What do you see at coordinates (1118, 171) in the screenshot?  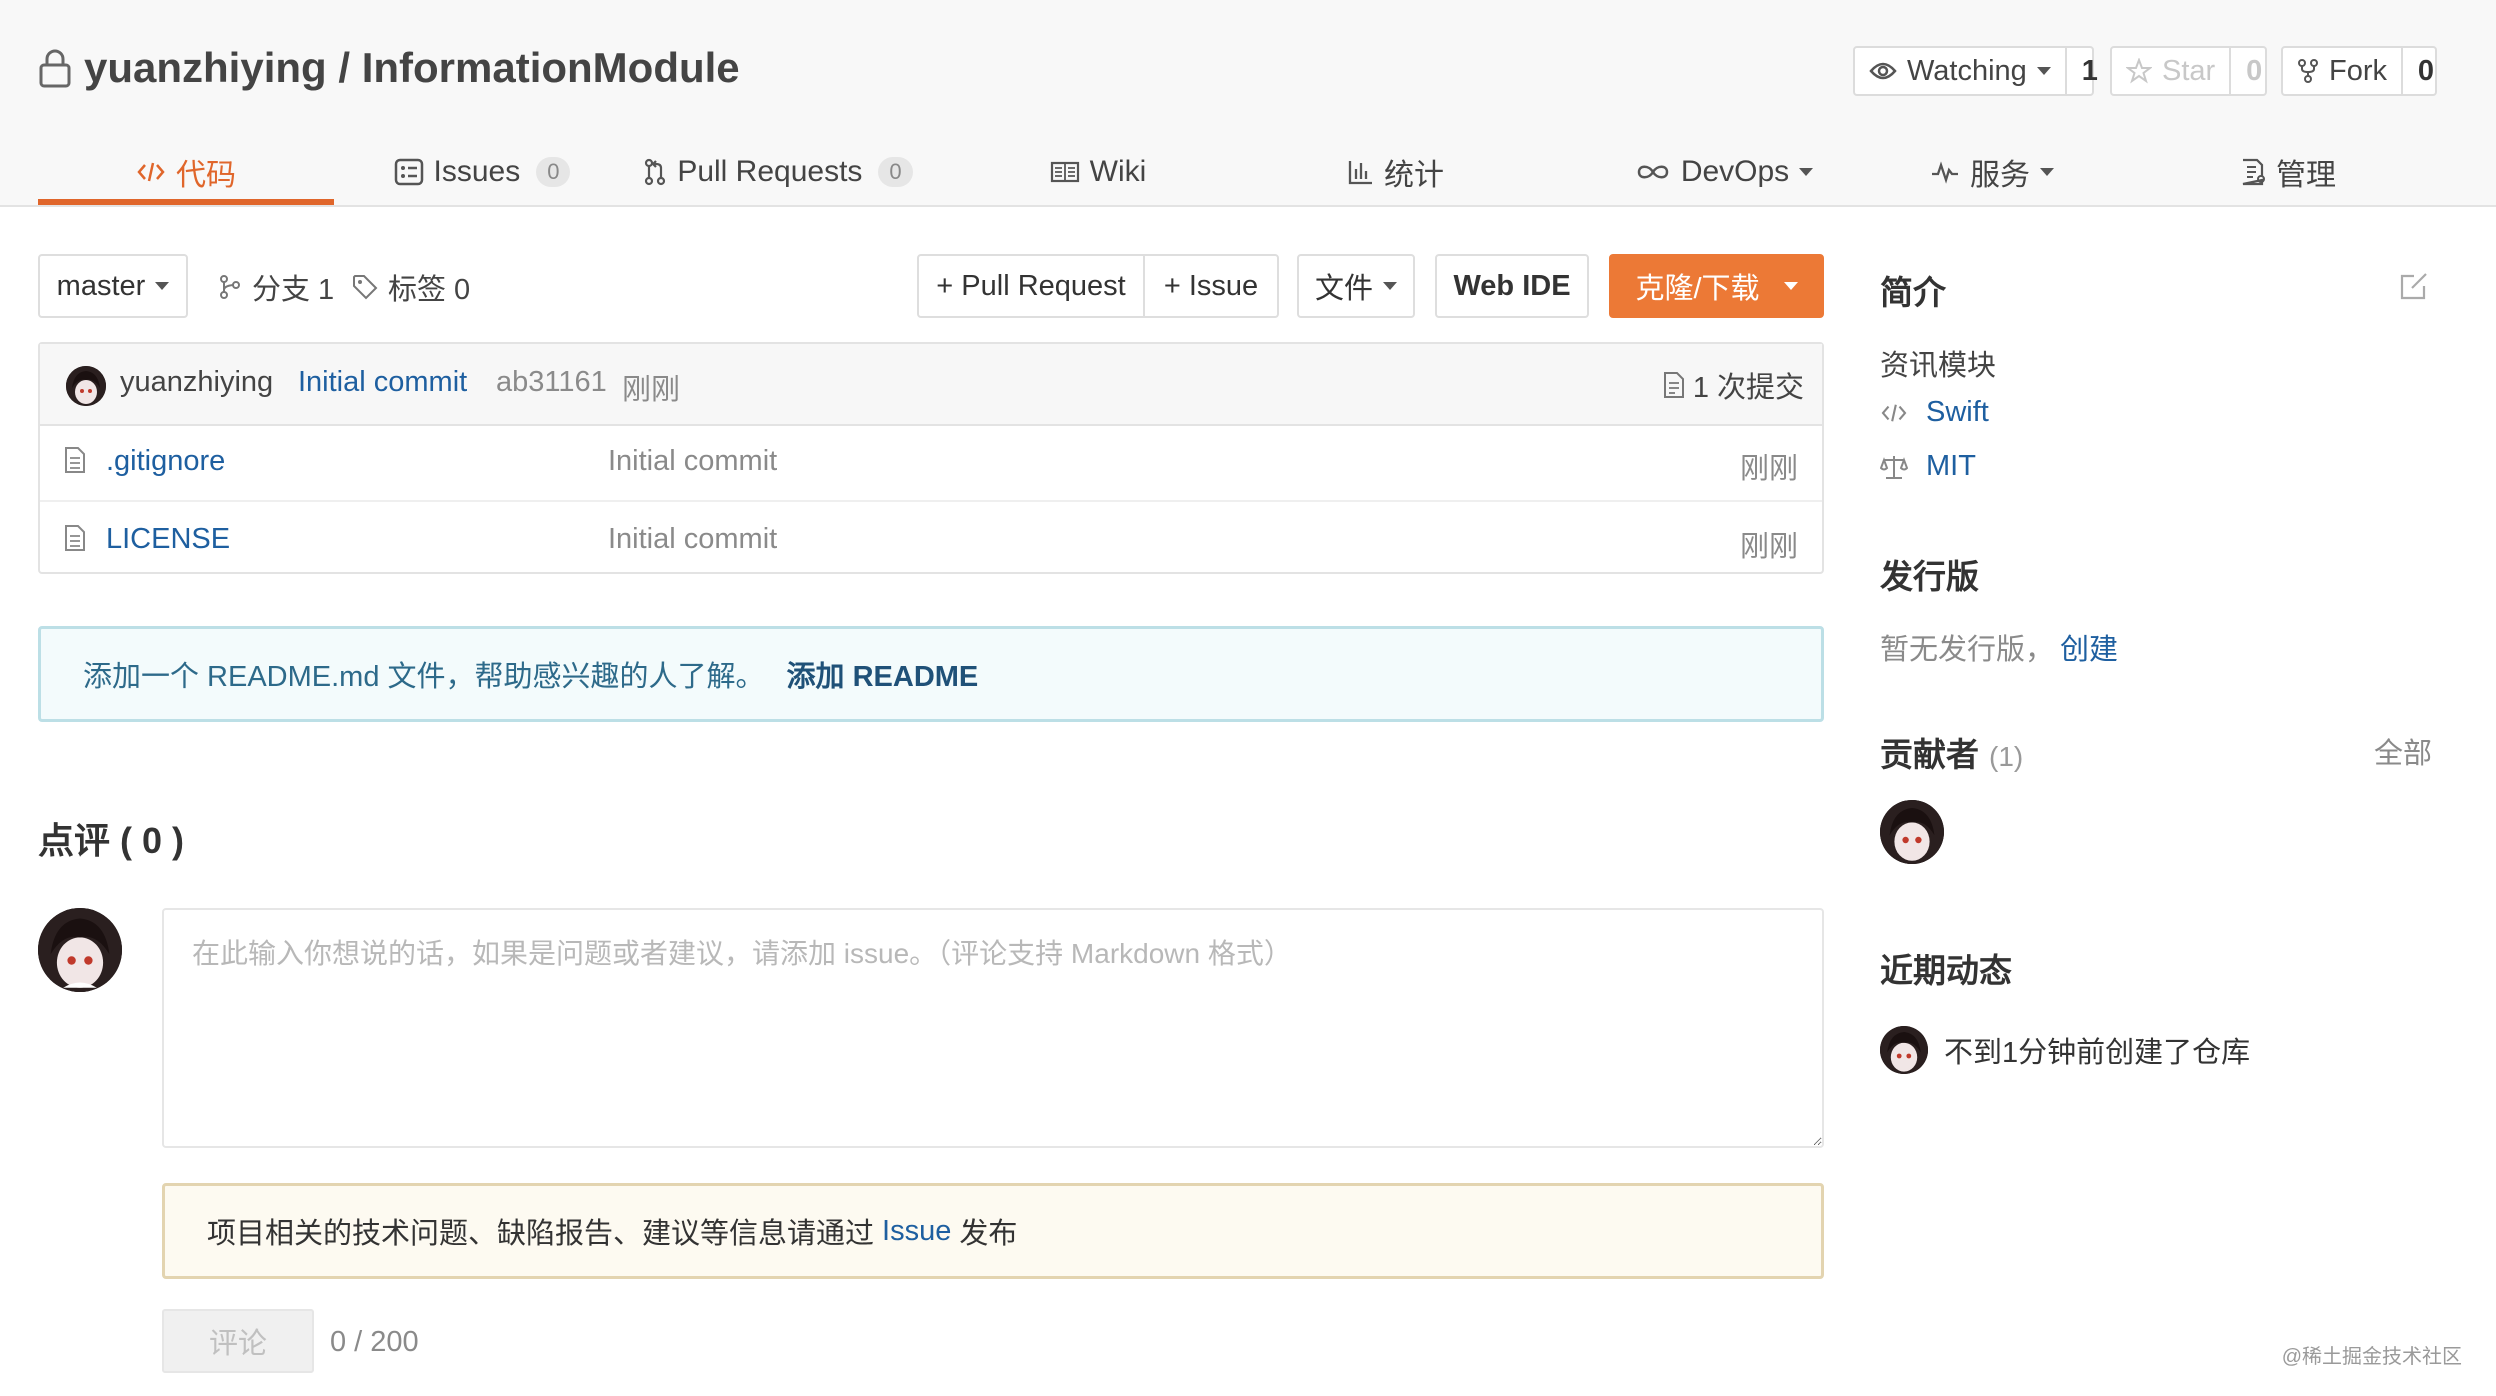 I see `tab-wiki-label: Wiki` at bounding box center [1118, 171].